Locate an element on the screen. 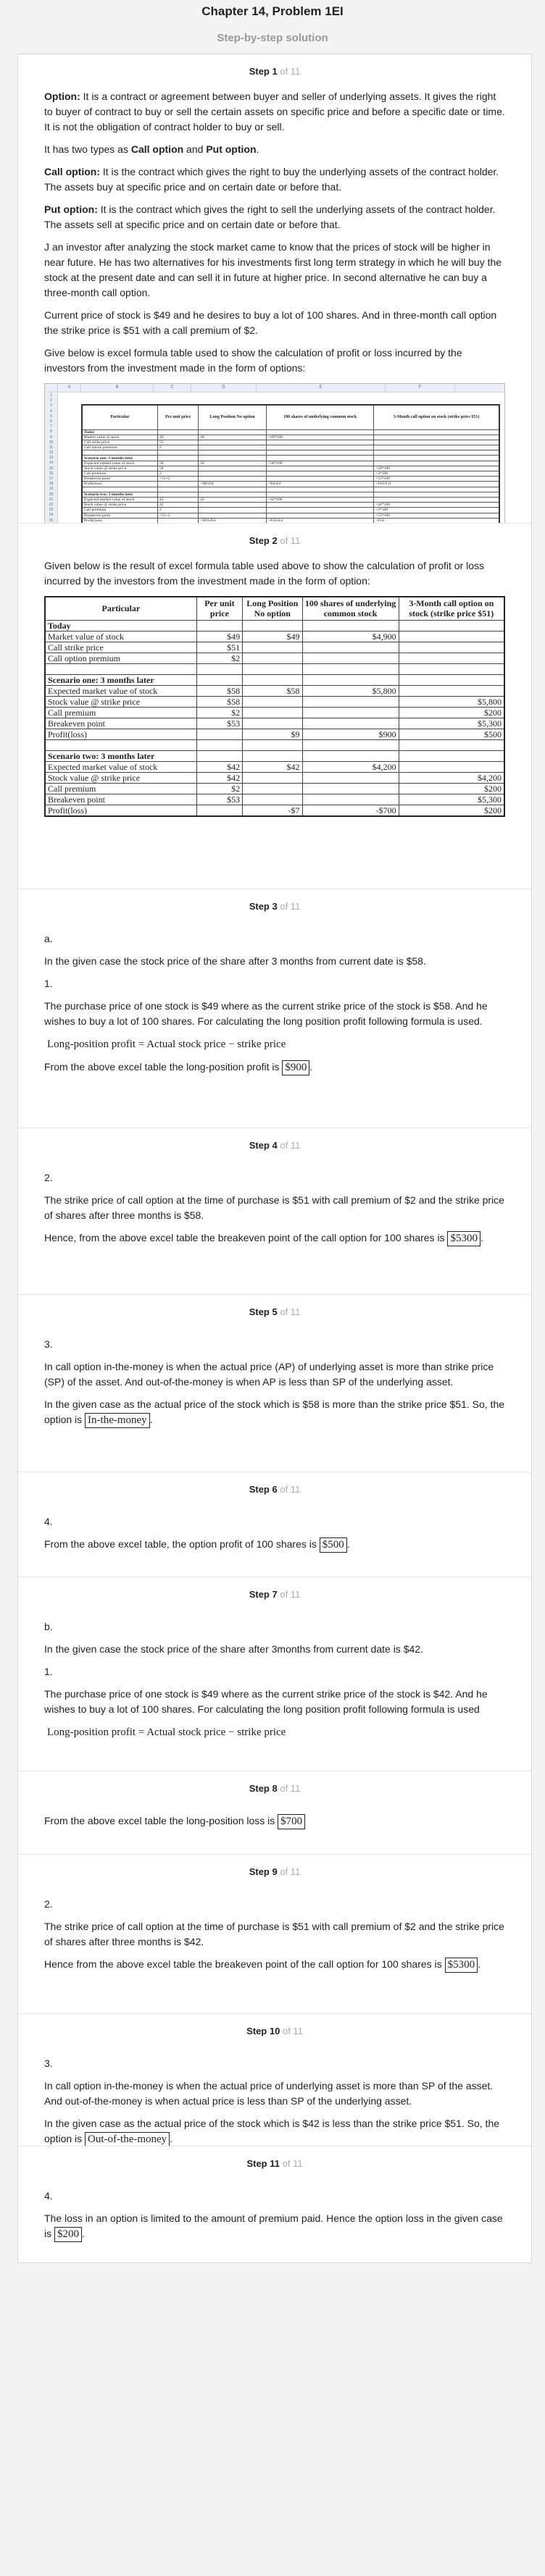 Image resolution: width=545 pixels, height=2576 pixels. table-cell: -$700 is located at coordinates (350, 810).